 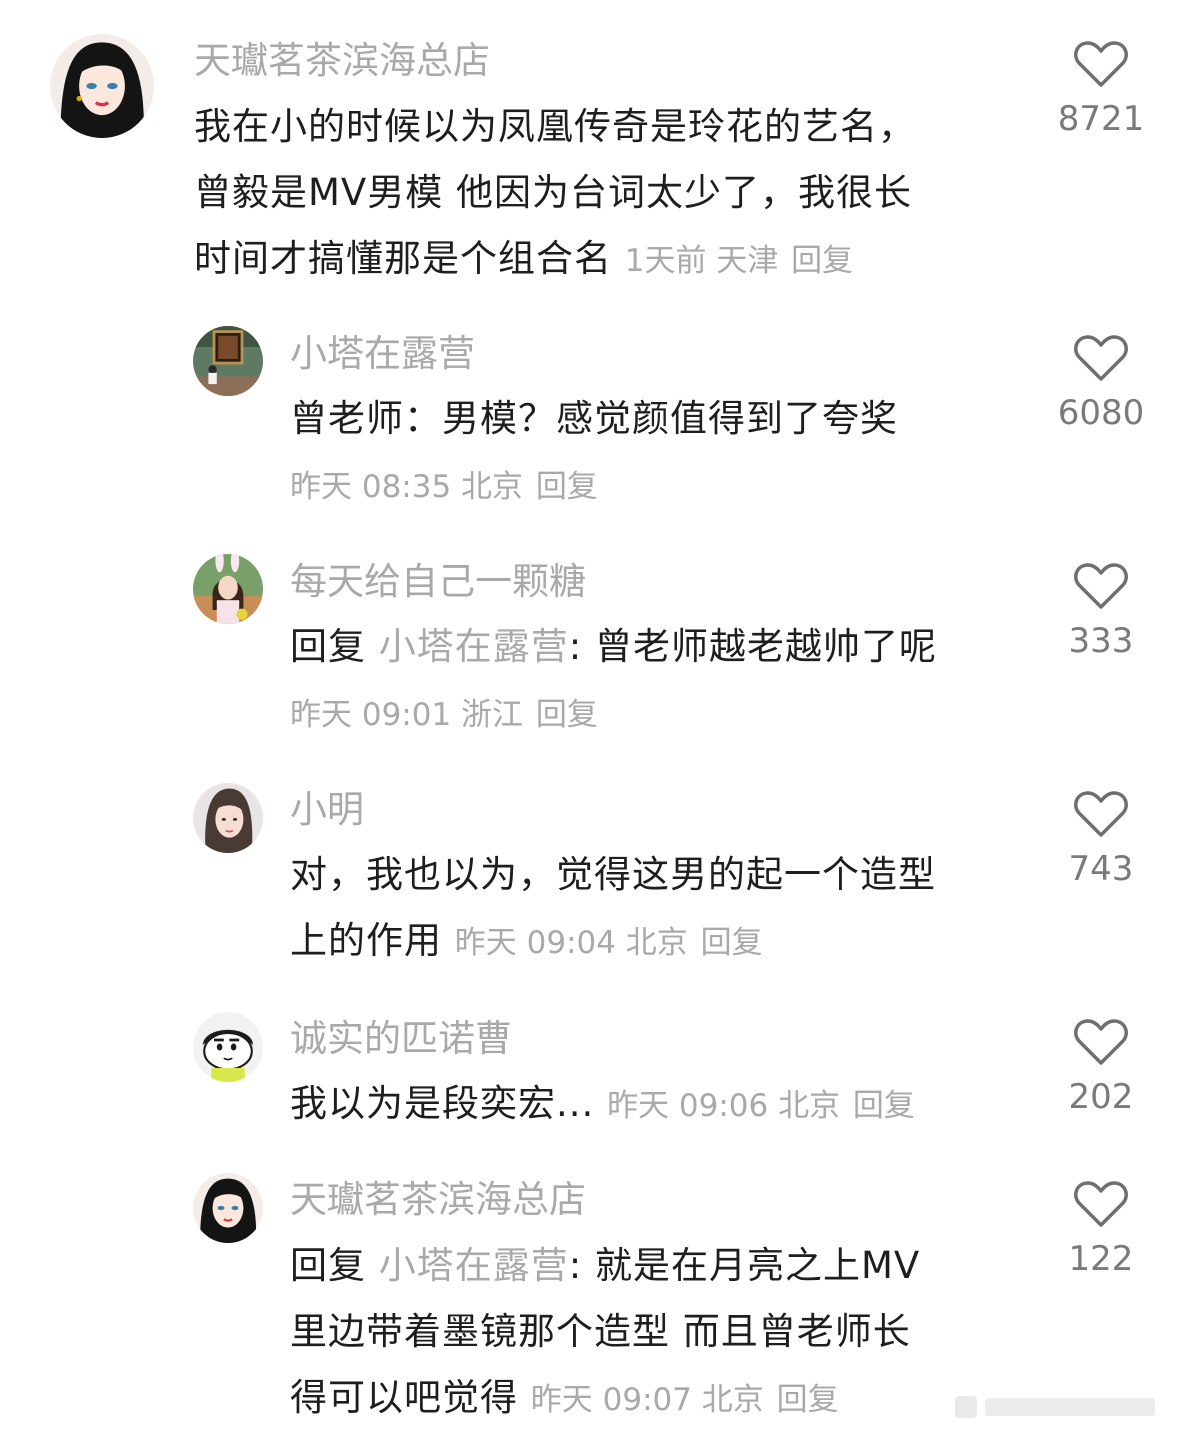 I want to click on cartoon-boy-avatar-icon, so click(x=228, y=1047).